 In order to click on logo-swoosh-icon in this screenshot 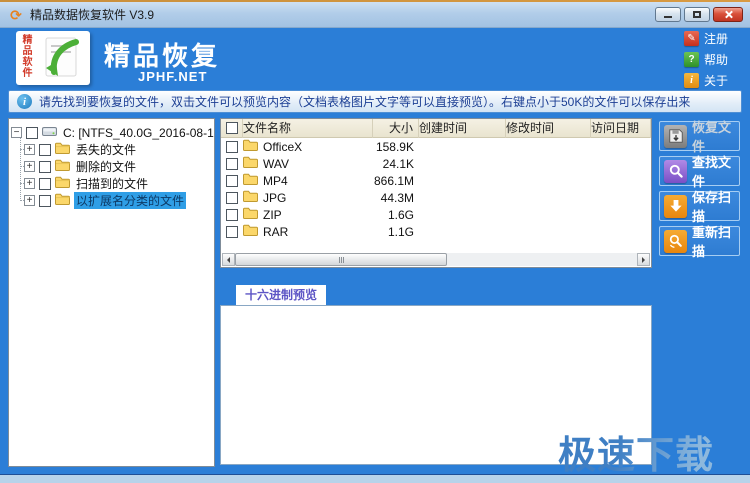, I will do `click(61, 58)`.